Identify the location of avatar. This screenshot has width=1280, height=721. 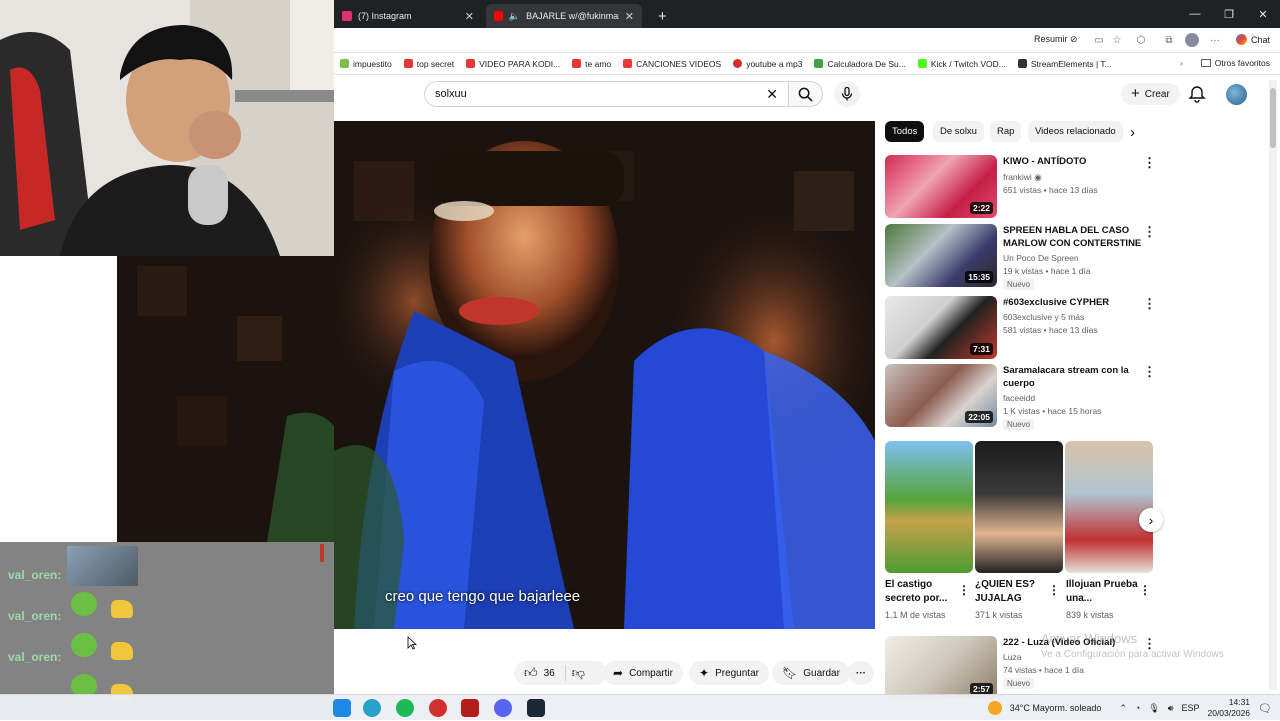
(1236, 94).